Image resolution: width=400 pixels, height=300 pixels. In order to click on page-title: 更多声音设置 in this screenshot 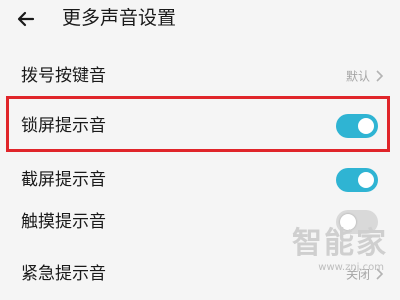, I will do `click(119, 18)`.